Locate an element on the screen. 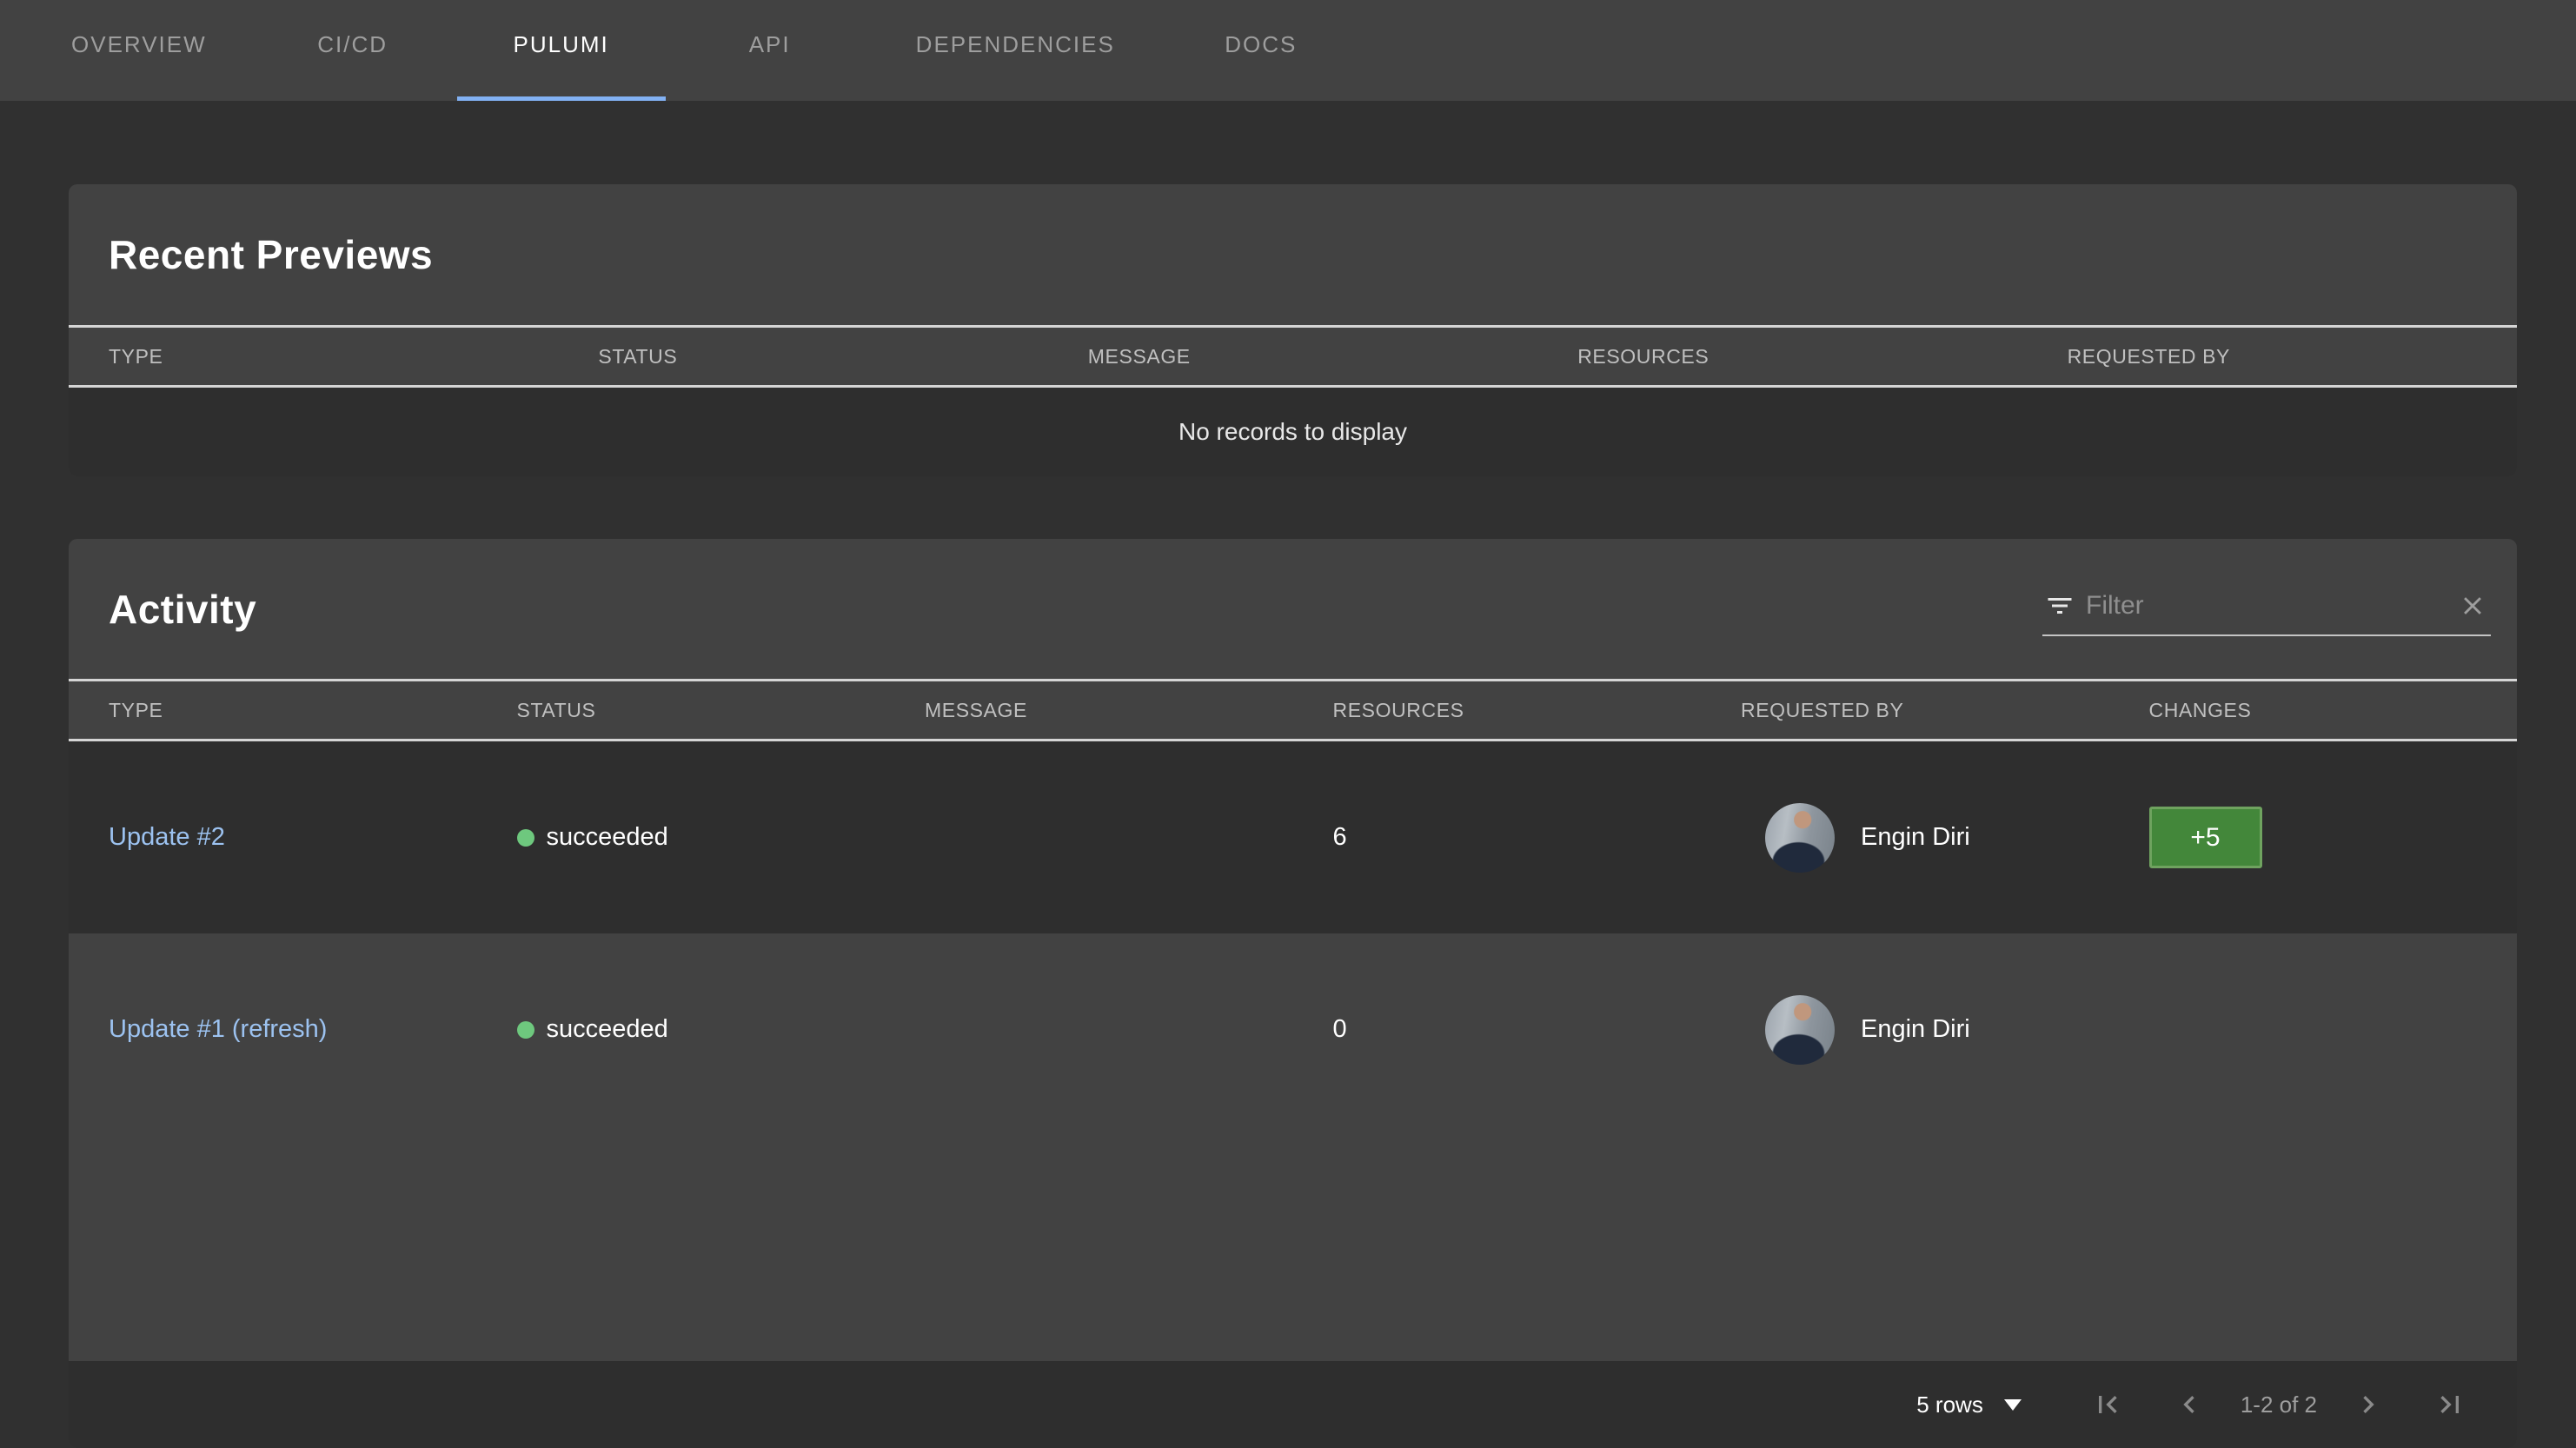 The width and height of the screenshot is (2576, 1448). type-cell: Update #1 (refresh) is located at coordinates (273, 1029).